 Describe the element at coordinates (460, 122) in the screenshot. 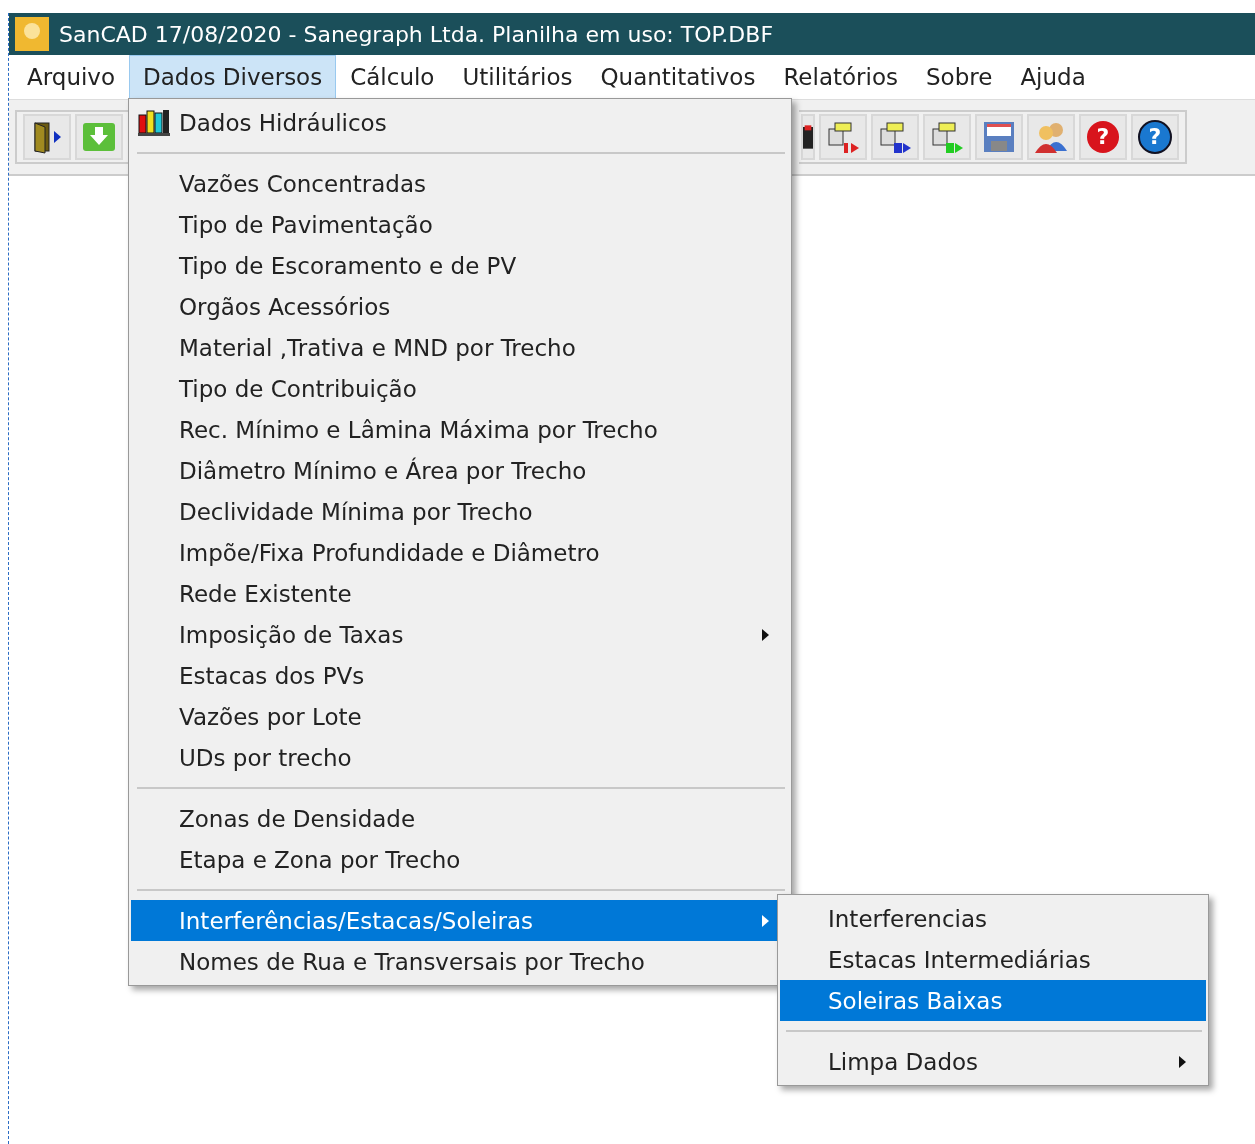

I see `menu-item: Dados Hidráulicos` at that location.